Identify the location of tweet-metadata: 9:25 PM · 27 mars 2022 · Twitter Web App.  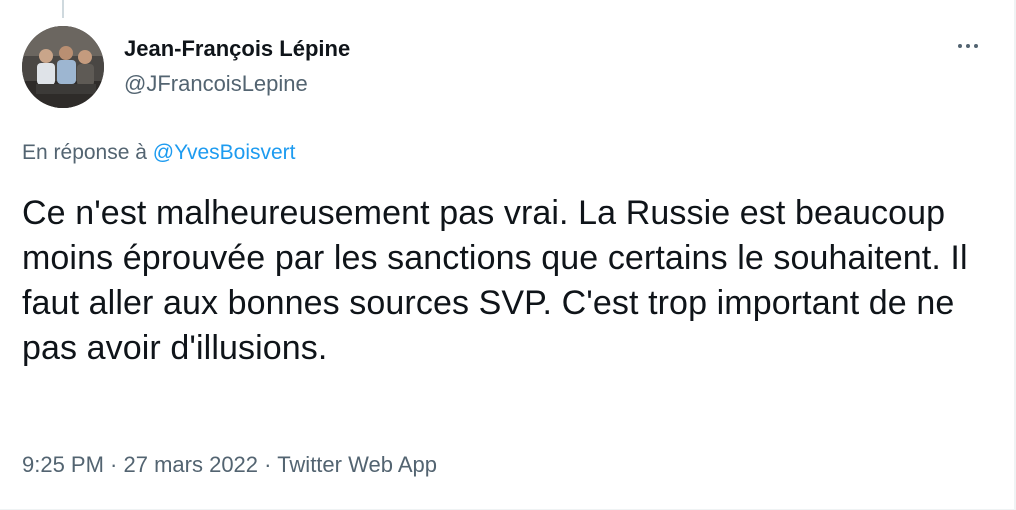
(229, 465).